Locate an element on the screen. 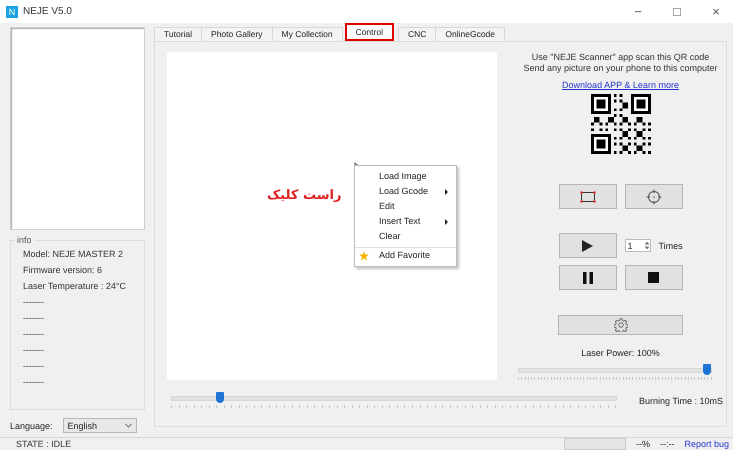  language-dropdown: English is located at coordinates (99, 425).